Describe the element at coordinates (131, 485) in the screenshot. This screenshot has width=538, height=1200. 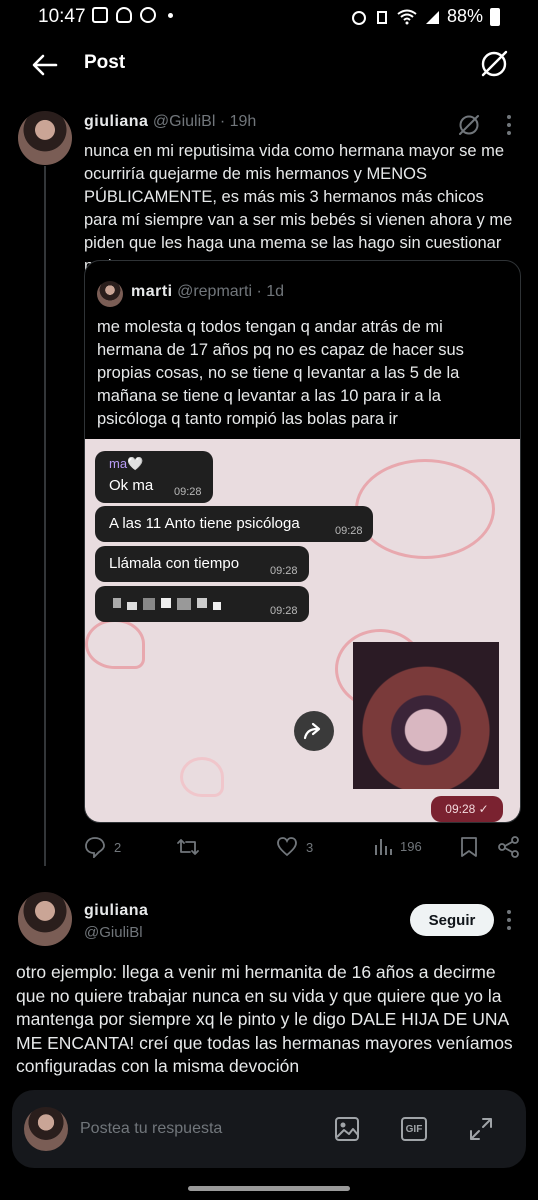
I see `chat-message-text: Ok ma` at that location.